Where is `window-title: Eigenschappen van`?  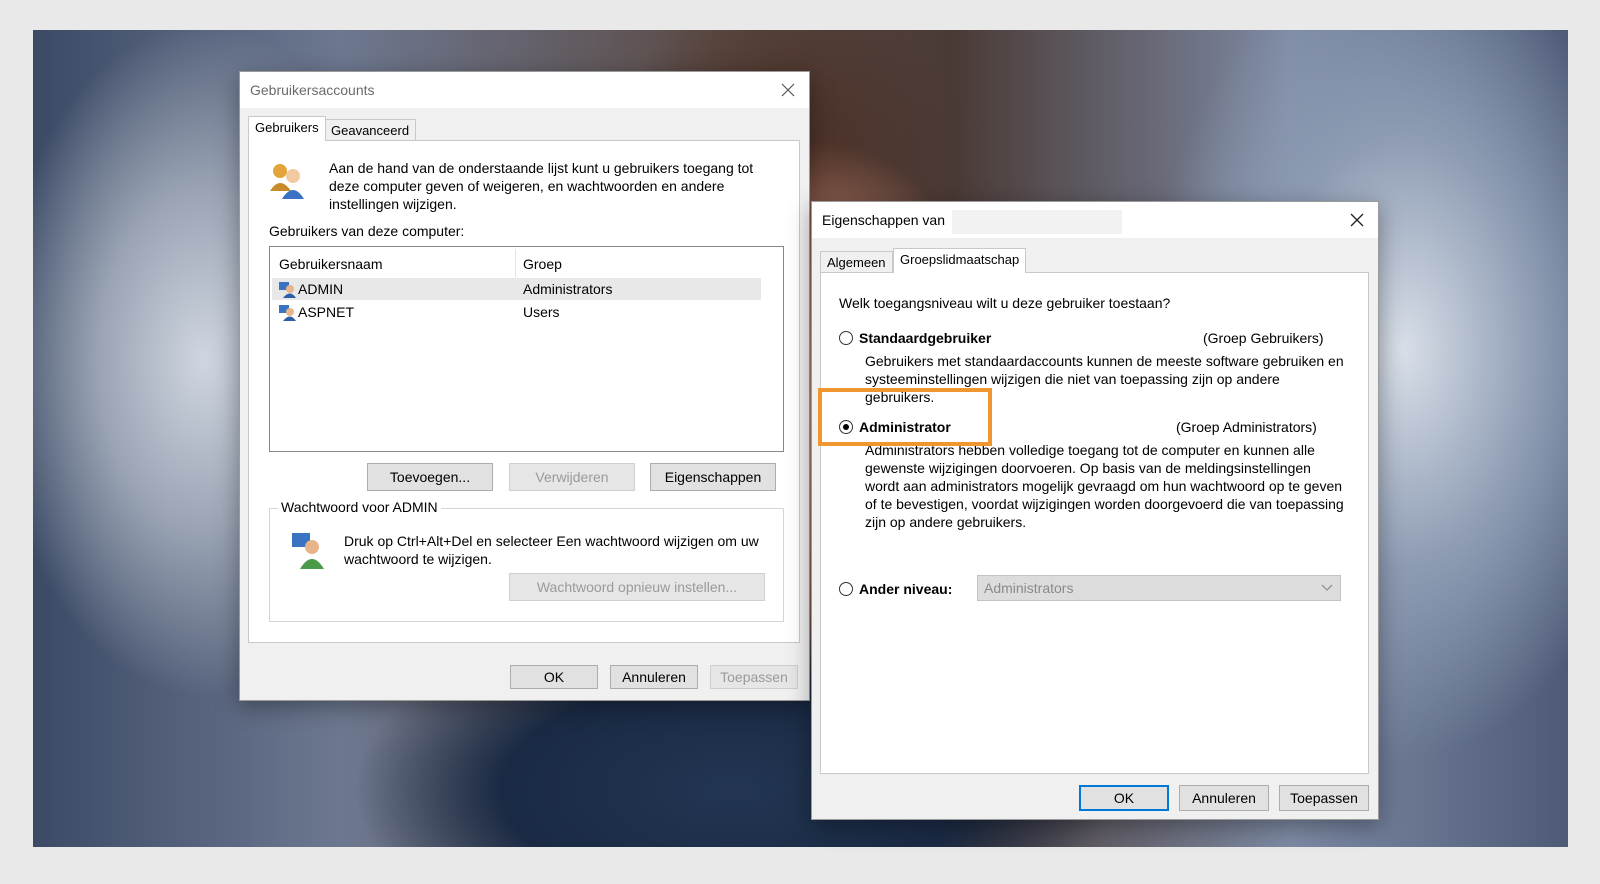
window-title: Eigenschappen van is located at coordinates (883, 220).